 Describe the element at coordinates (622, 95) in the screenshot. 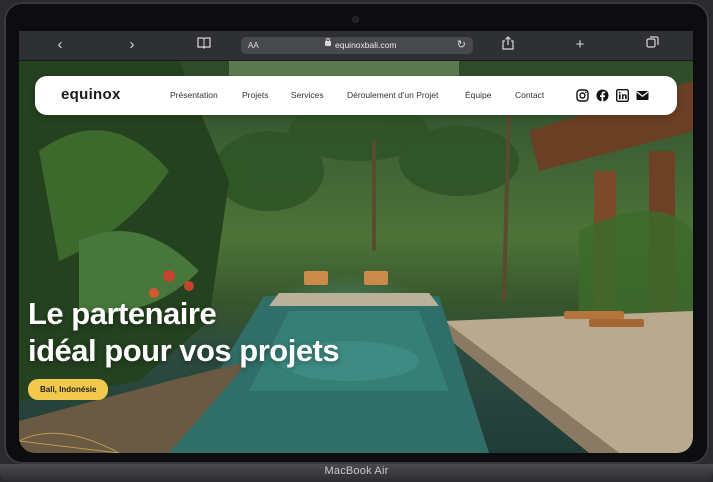

I see `linkedin-icon` at that location.